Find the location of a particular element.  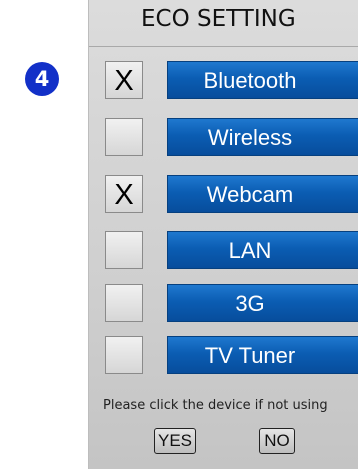

device-row-bluetooth: X Bluetooth is located at coordinates (231, 81).